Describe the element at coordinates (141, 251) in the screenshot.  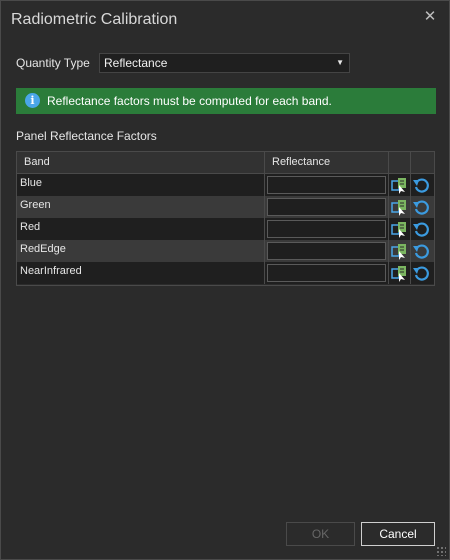
I see `band-cell: RedEdge` at that location.